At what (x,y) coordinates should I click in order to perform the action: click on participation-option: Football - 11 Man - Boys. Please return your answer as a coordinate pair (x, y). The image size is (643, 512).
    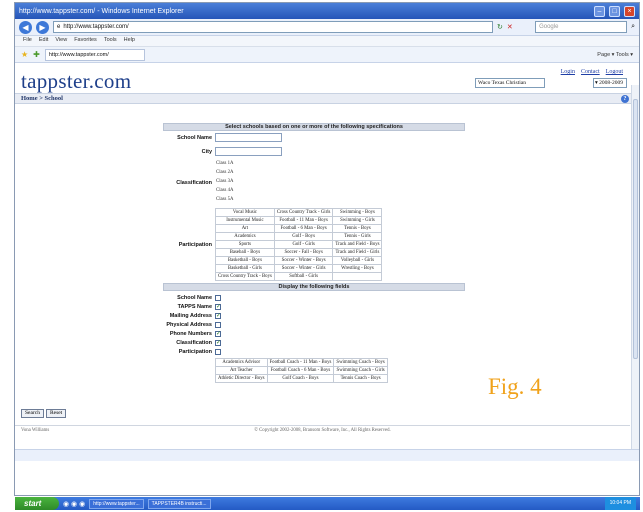
    Looking at the image, I should click on (303, 220).